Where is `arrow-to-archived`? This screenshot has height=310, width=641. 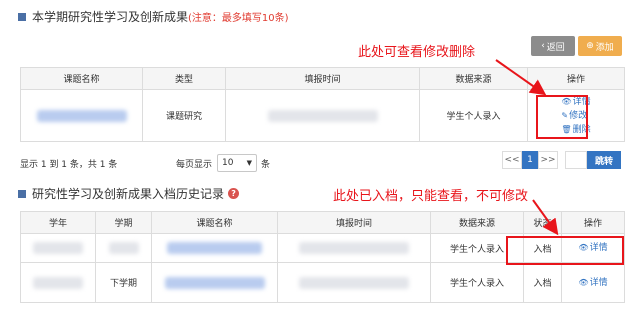 arrow-to-archived is located at coordinates (545, 217).